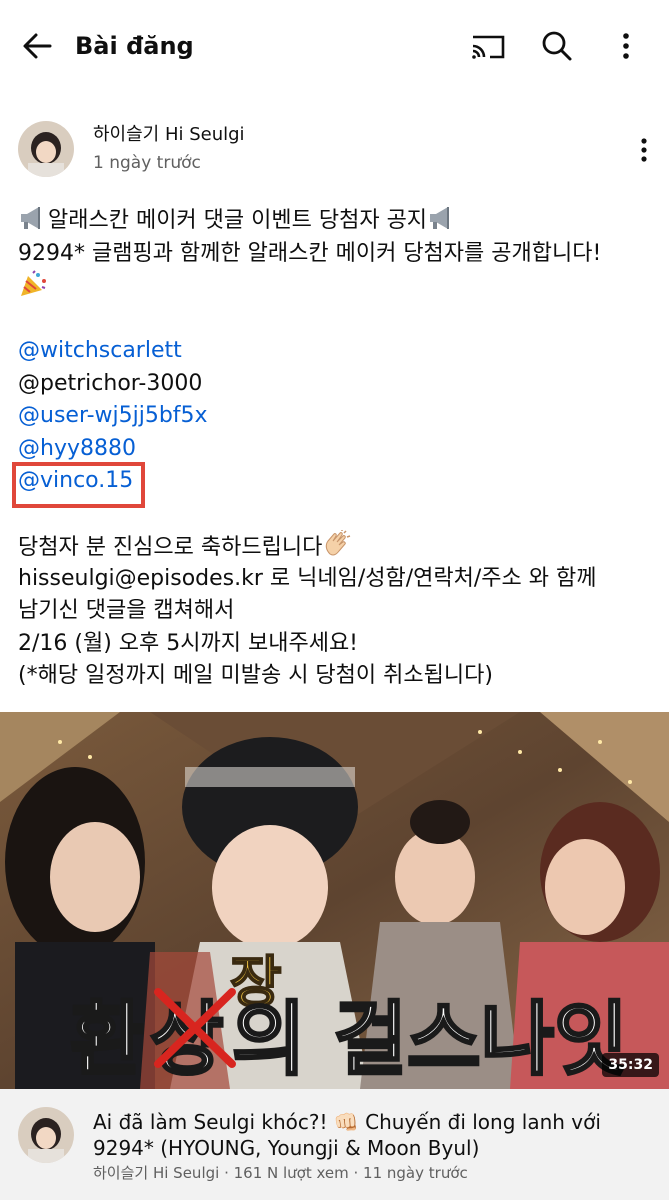 The width and height of the screenshot is (669, 1200). Describe the element at coordinates (78, 485) in the screenshot. I see `highlight-box` at that location.